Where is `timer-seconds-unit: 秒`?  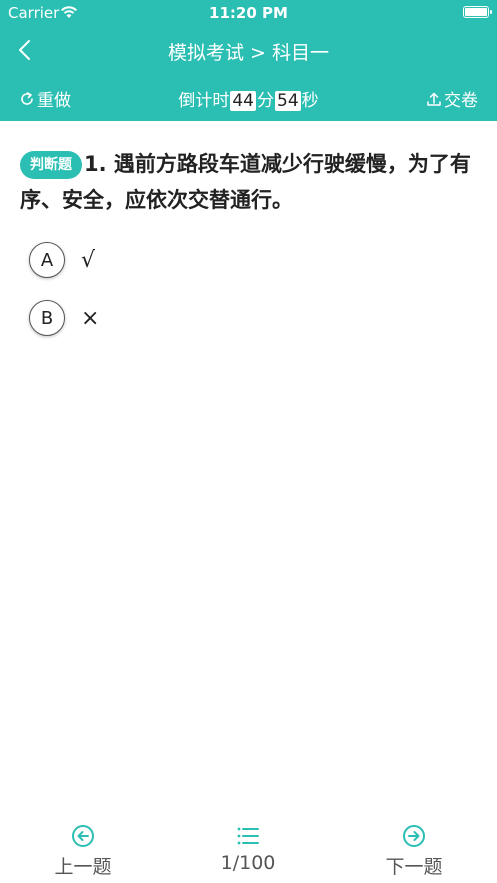
timer-seconds-unit: 秒 is located at coordinates (310, 101).